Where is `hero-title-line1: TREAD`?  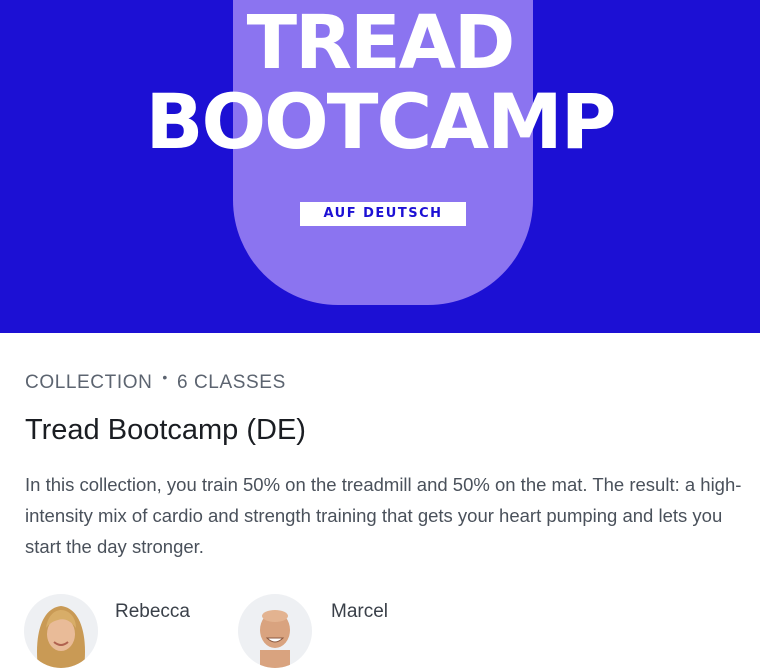
hero-title-line1: TREAD is located at coordinates (381, 43).